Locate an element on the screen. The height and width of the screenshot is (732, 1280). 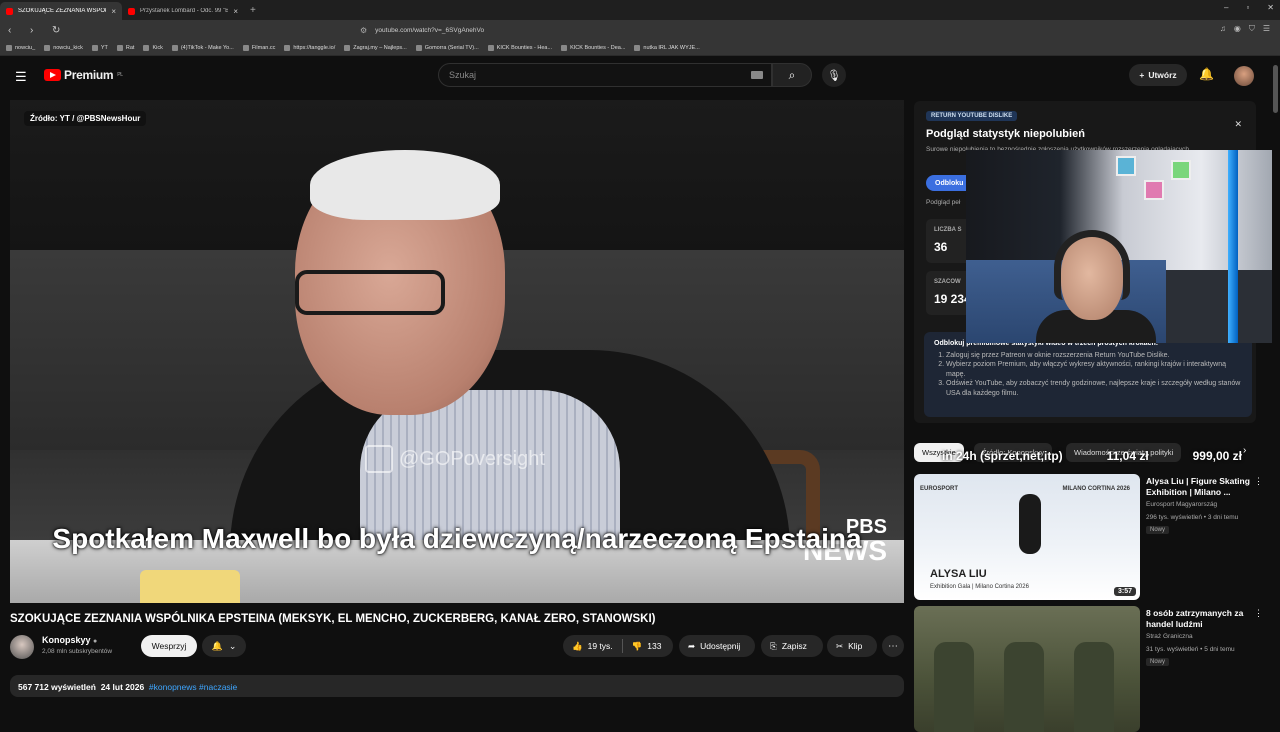
subscriber-count: 2,08 mln subskrybentów is located at coordinates (77, 651).